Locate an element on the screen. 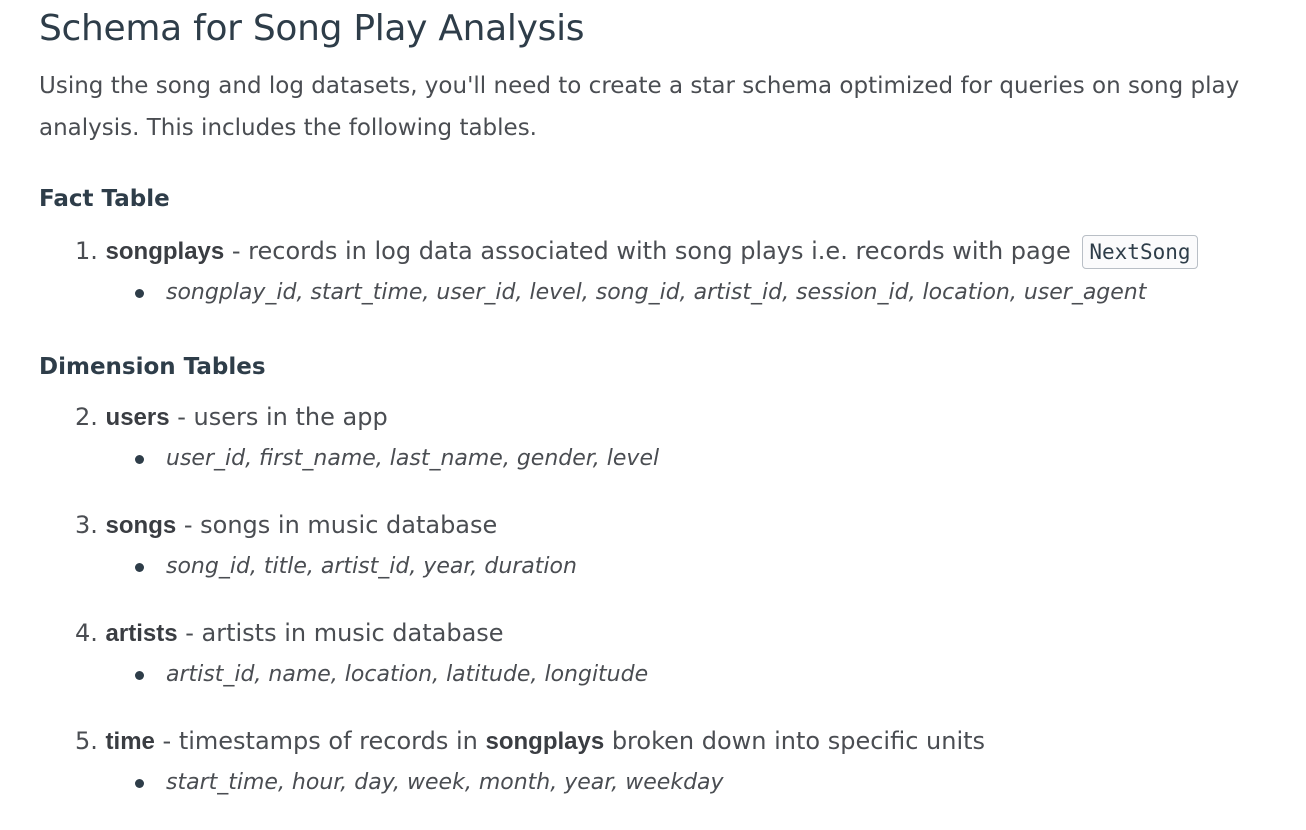 The image size is (1306, 830). list-item-songs: 3. songs - songs in music database is located at coordinates (286, 525).